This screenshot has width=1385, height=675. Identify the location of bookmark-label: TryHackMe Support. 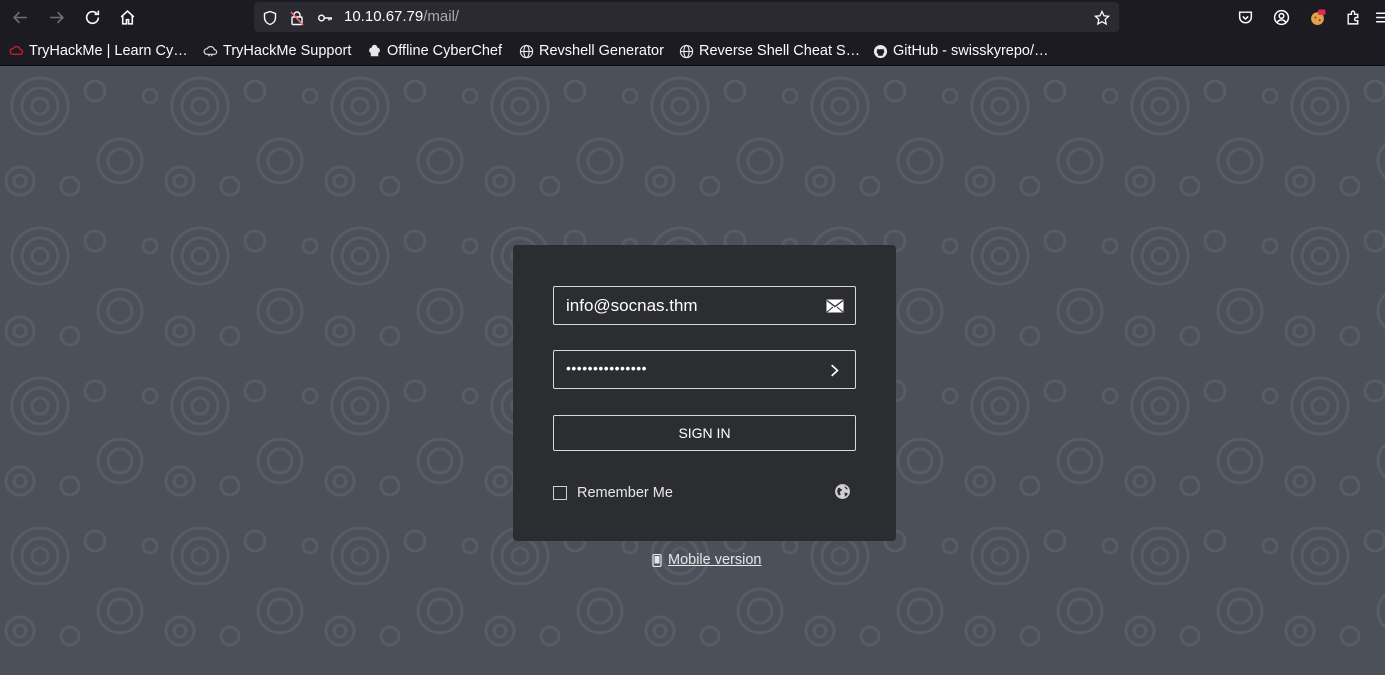
(287, 51).